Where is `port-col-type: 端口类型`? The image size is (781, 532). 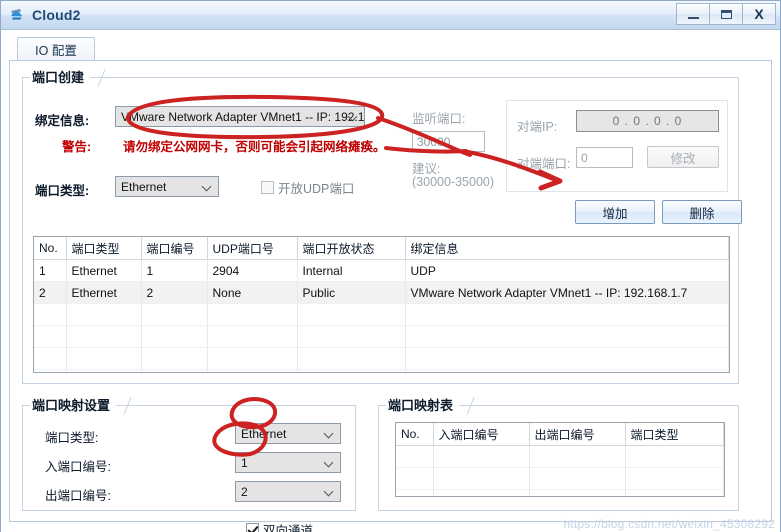 port-col-type: 端口类型 is located at coordinates (104, 248).